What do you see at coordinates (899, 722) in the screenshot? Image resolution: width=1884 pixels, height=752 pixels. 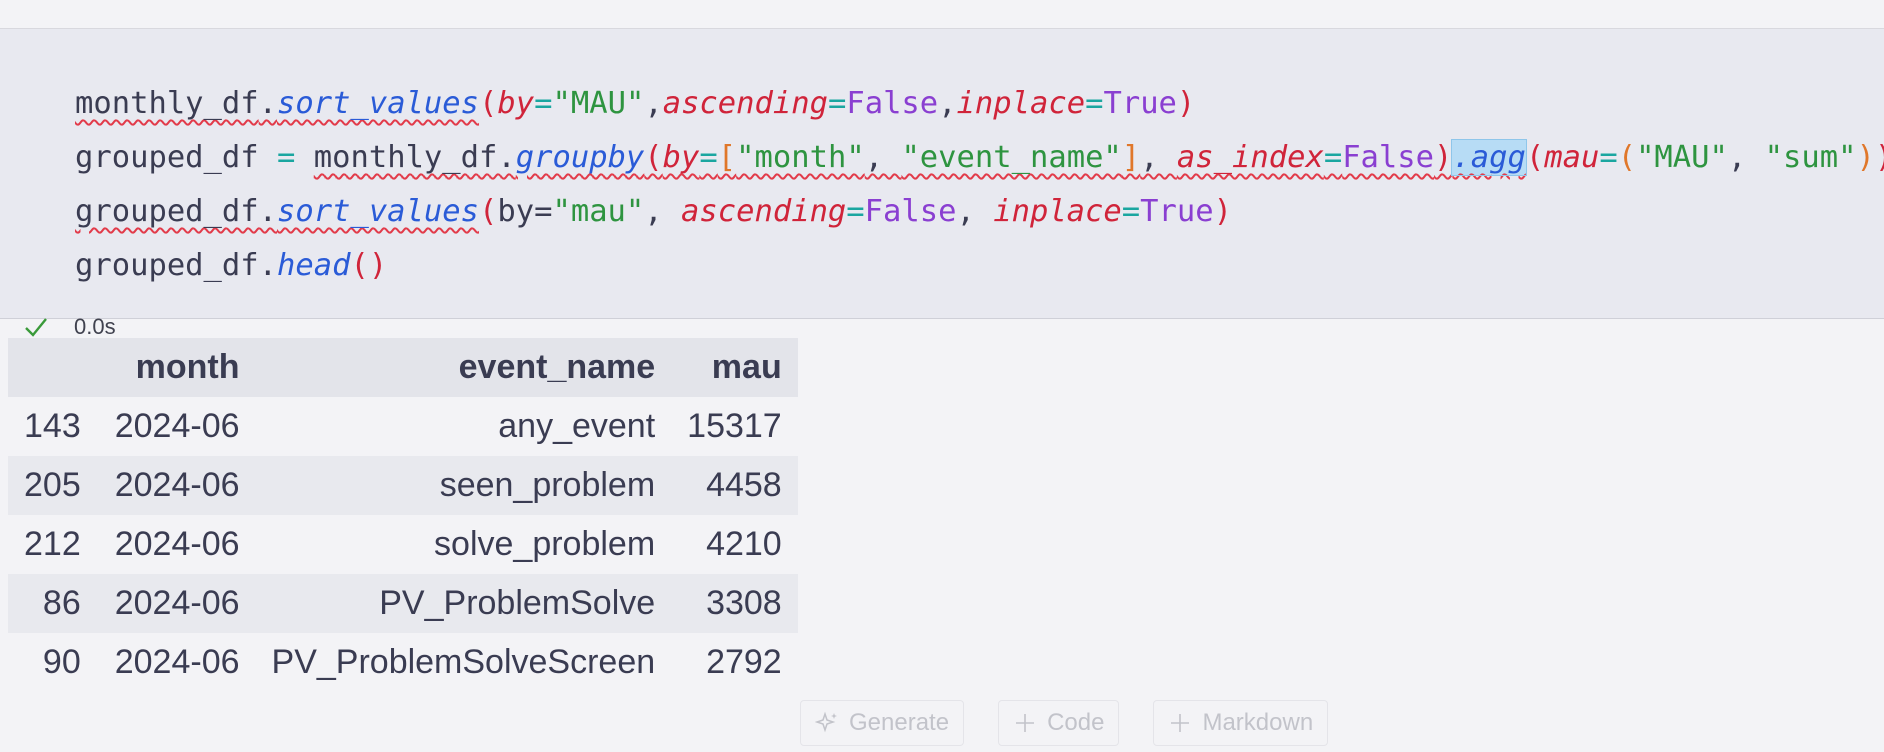 I see `generate-label: Generate` at bounding box center [899, 722].